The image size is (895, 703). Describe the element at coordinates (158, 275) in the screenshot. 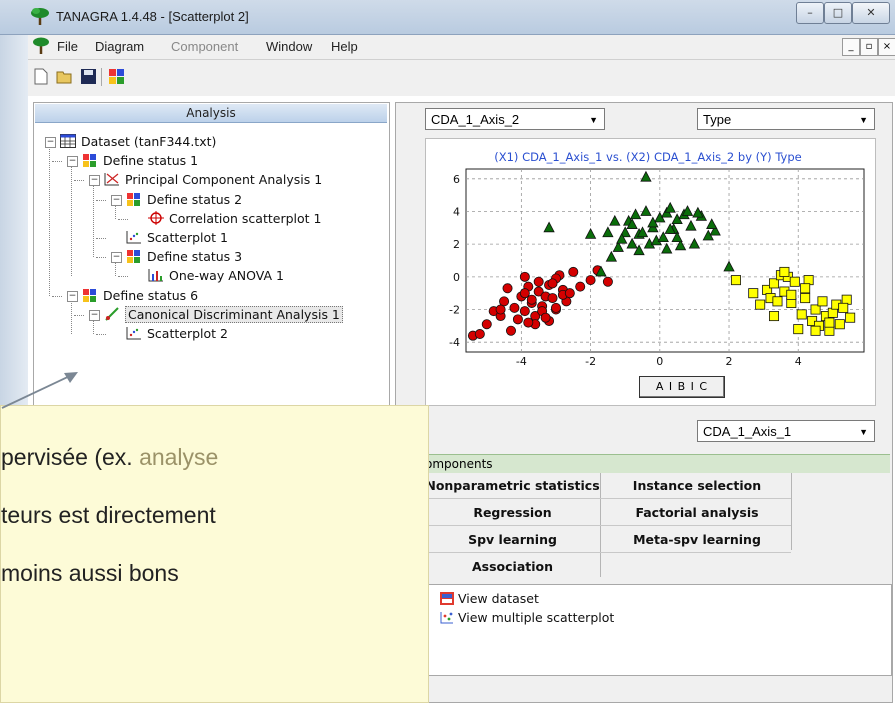

I see `anova-icon` at that location.